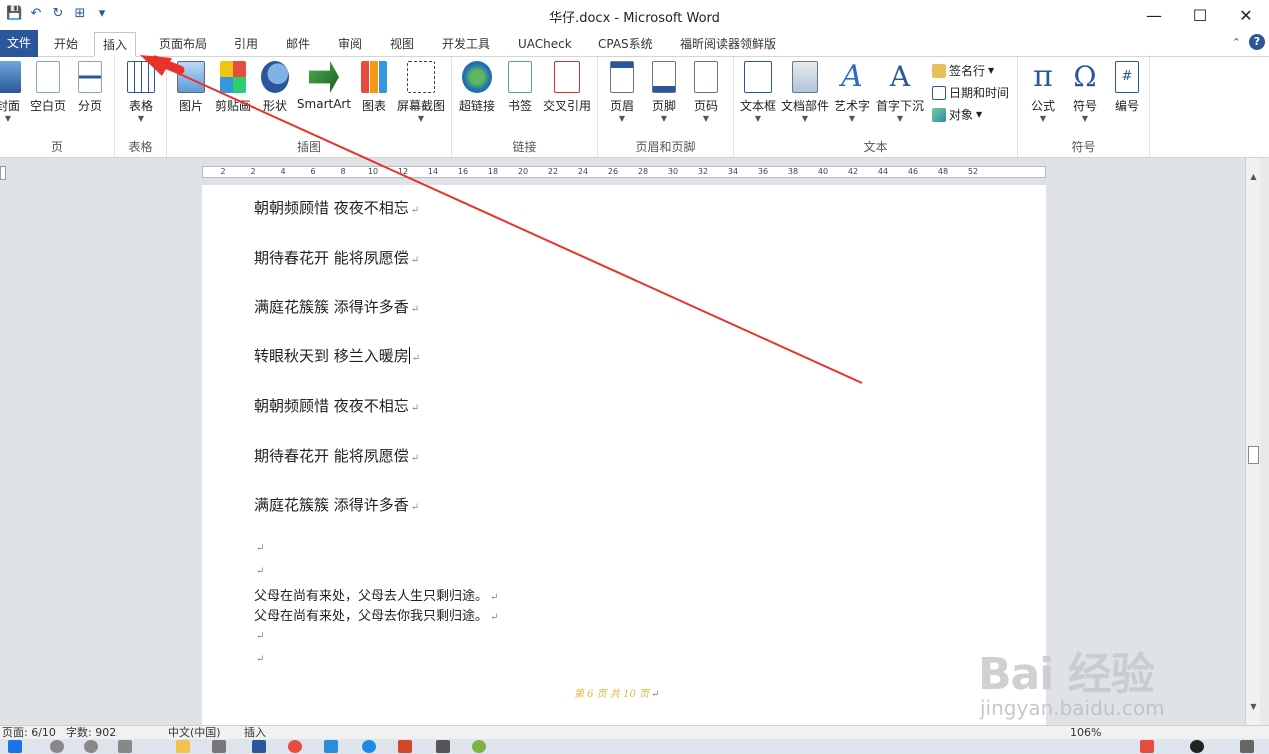 This screenshot has height=754, width=1269. What do you see at coordinates (421, 92) in the screenshot?
I see `screenshot-button: 屏幕截图 ▼` at bounding box center [421, 92].